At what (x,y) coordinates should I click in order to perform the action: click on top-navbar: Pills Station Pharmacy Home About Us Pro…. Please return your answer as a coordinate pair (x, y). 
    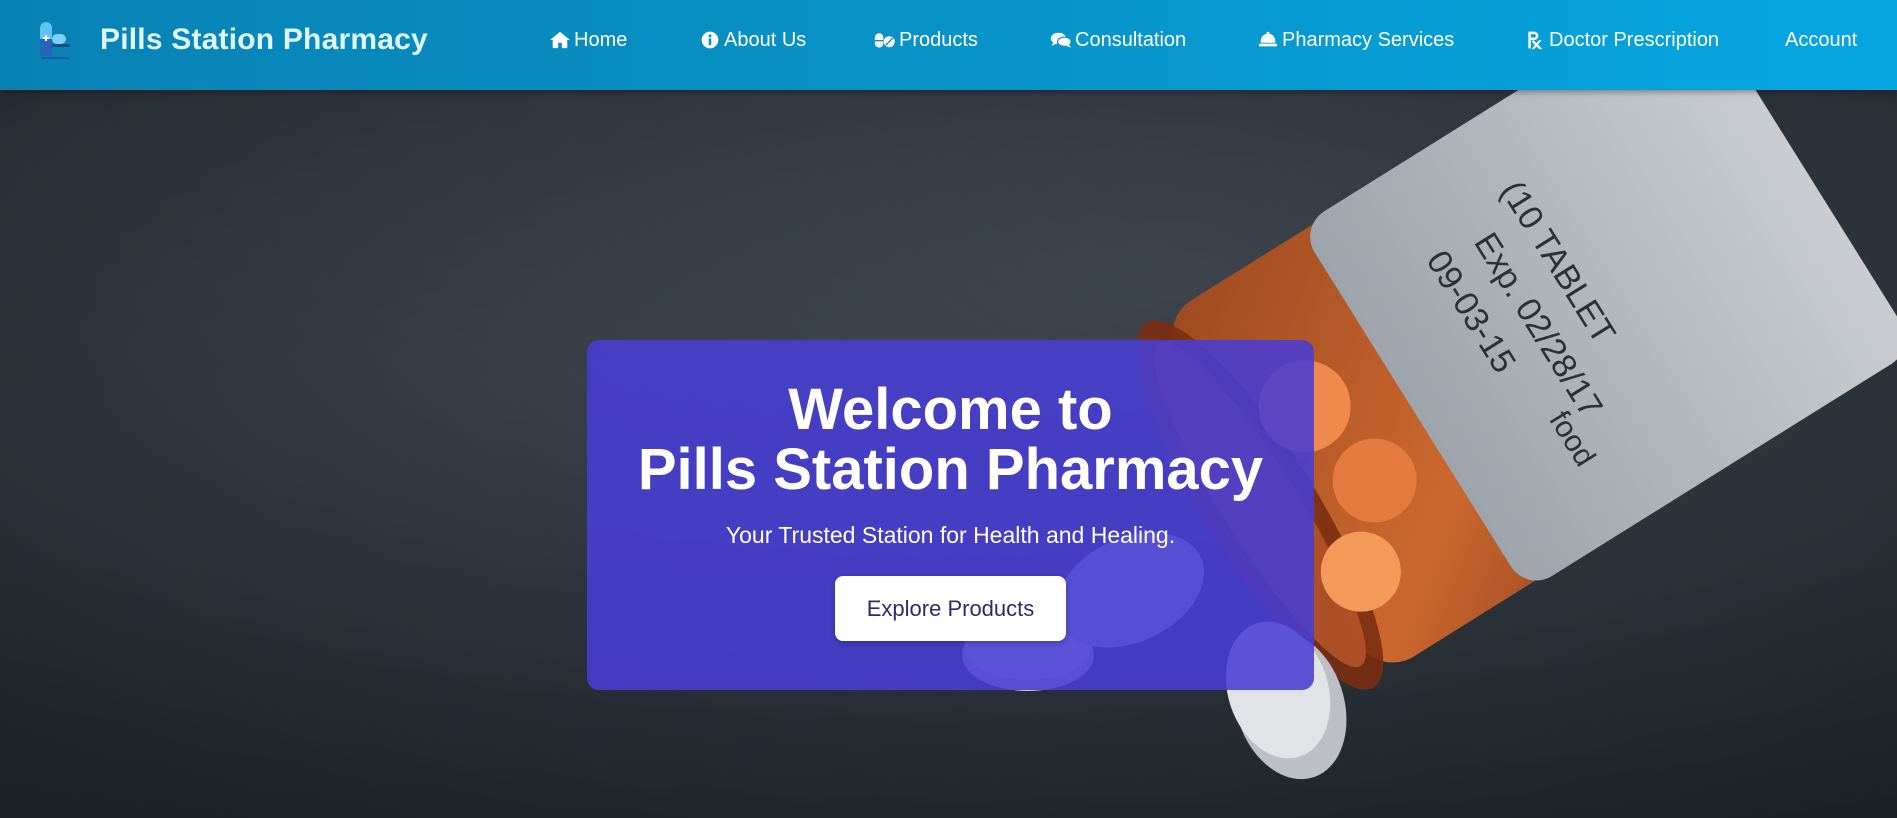
    Looking at the image, I should click on (948, 45).